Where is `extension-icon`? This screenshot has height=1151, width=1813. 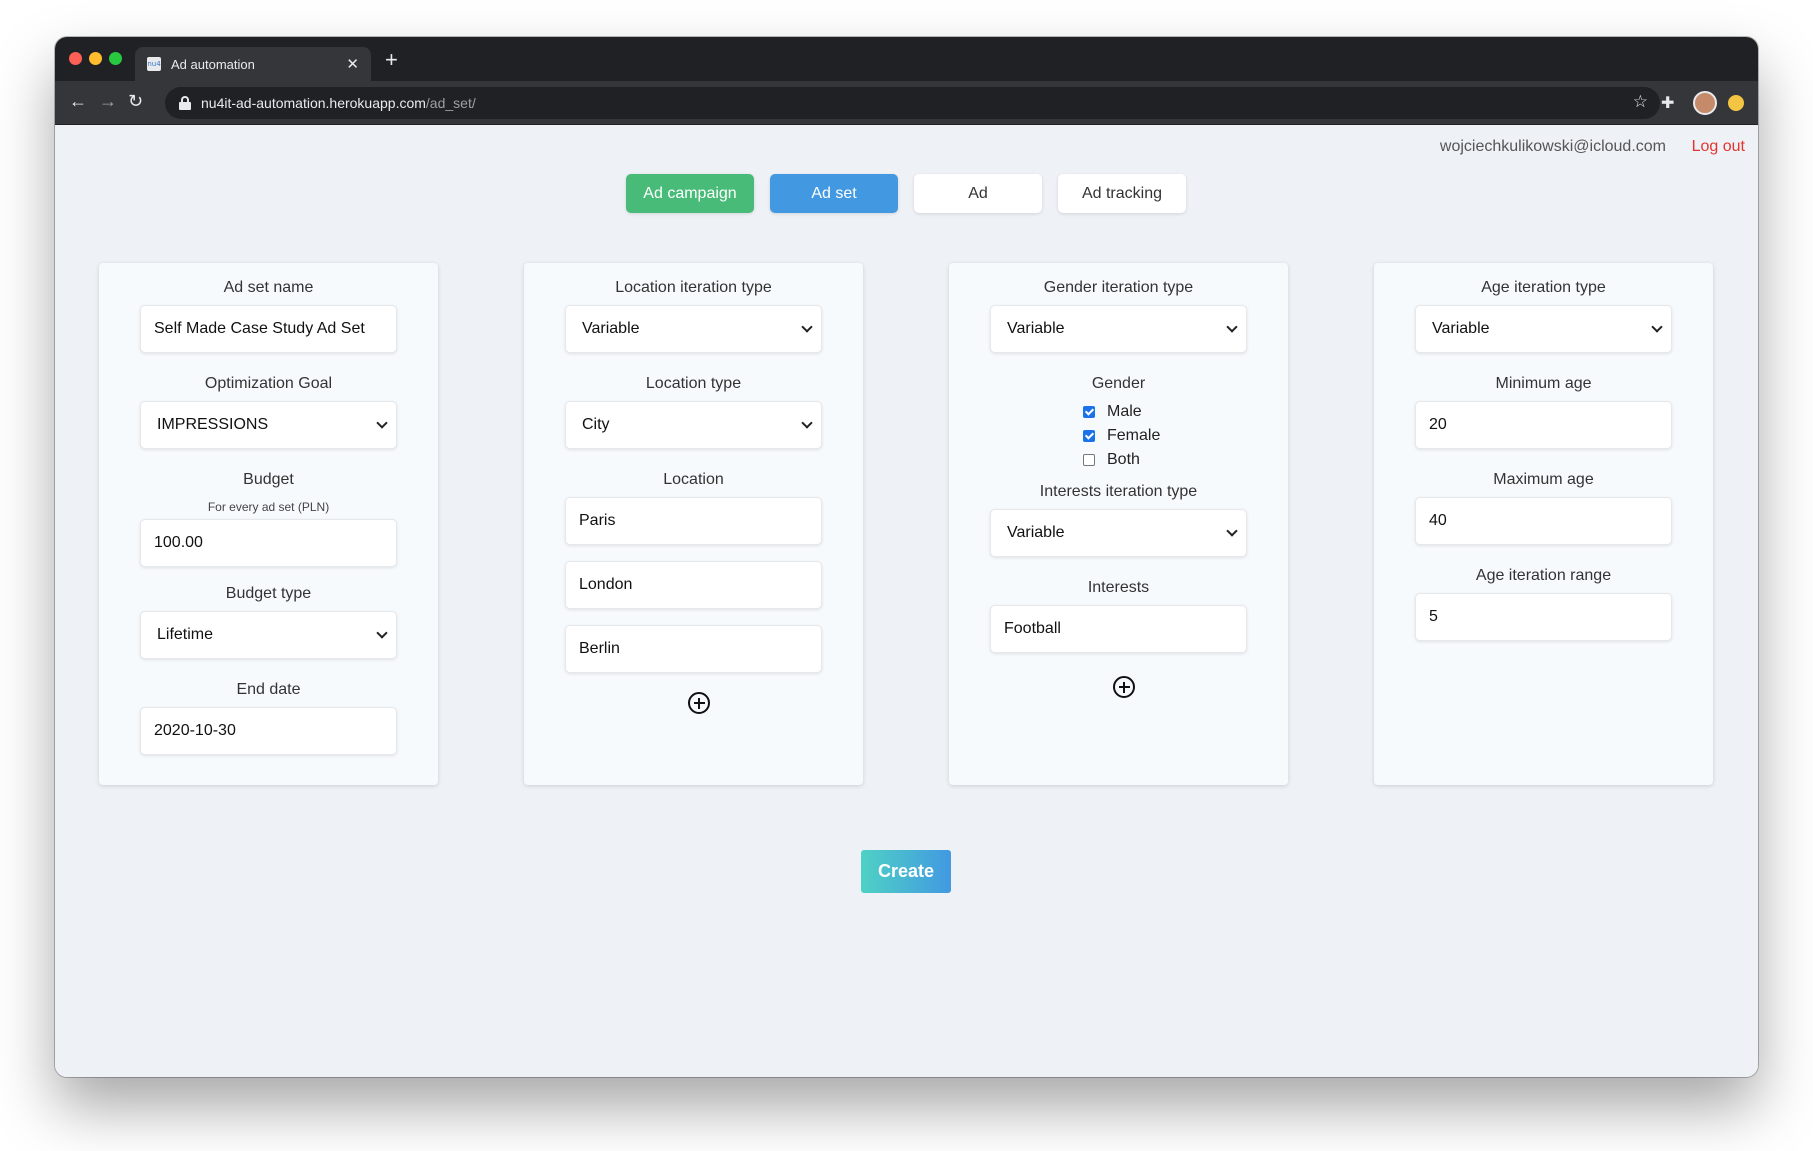
extension-icon is located at coordinates (1736, 103).